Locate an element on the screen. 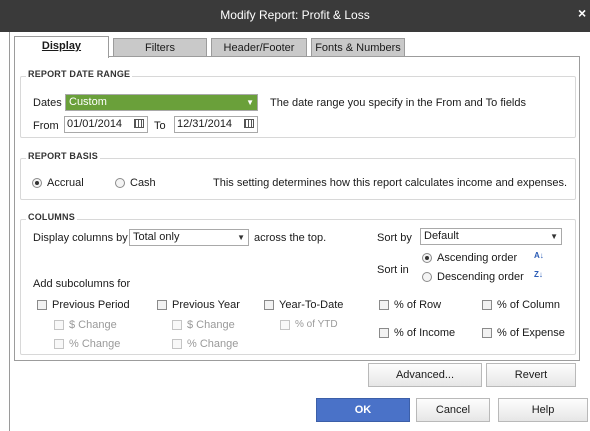 The width and height of the screenshot is (590, 431). tab-filters: Filters is located at coordinates (160, 47).